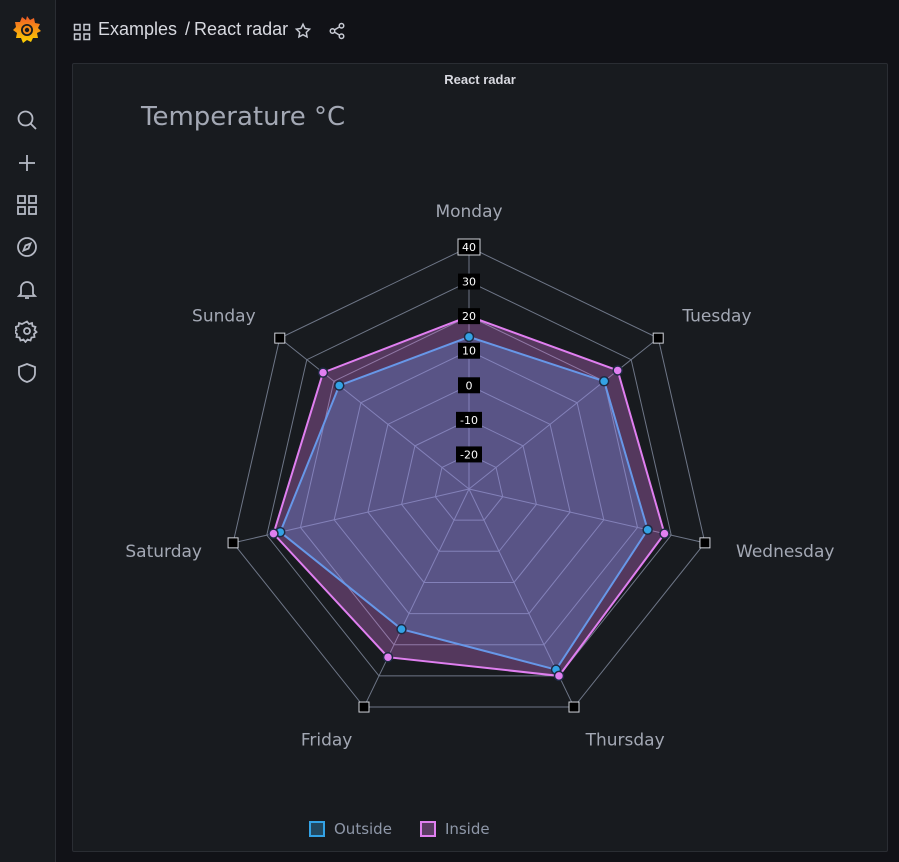 Image resolution: width=899 pixels, height=862 pixels. What do you see at coordinates (716, 317) in the screenshot?
I see `axis-label-tuesday: Tuesday` at bounding box center [716, 317].